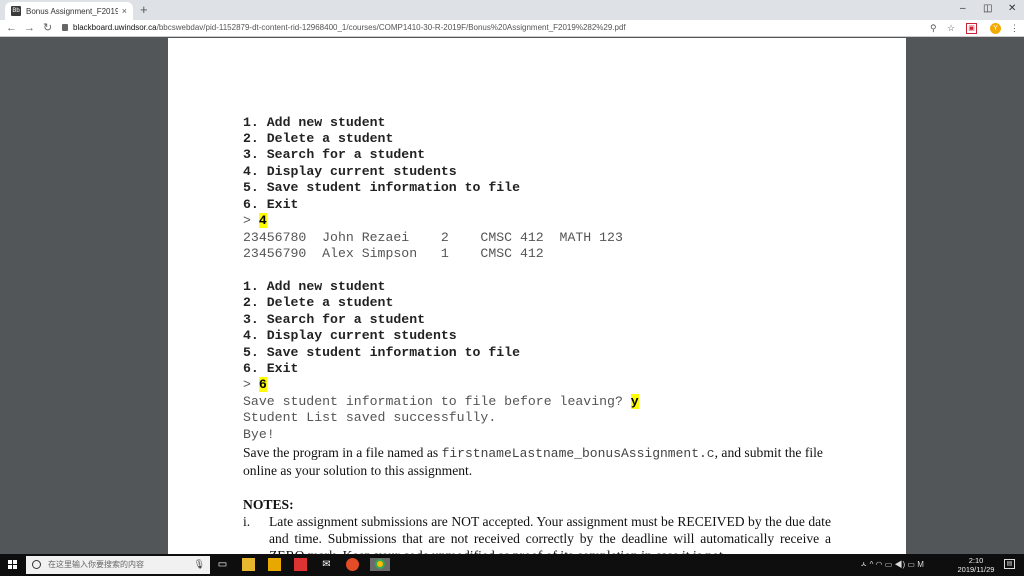 The width and height of the screenshot is (1024, 576). Describe the element at coordinates (976, 560) in the screenshot. I see `clock-time: 2:10` at that location.